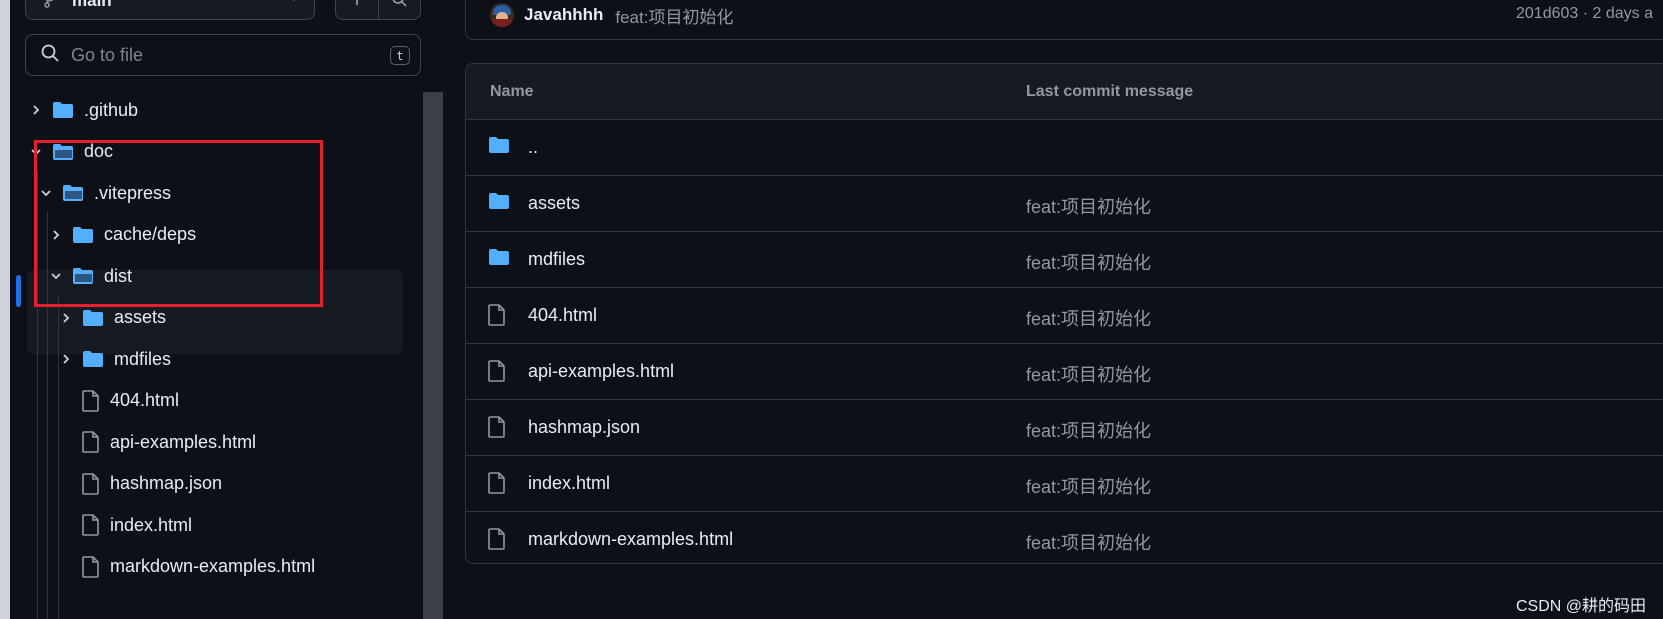 The width and height of the screenshot is (1663, 619). What do you see at coordinates (213, 566) in the screenshot?
I see `tree-item-label: markdown-examples.html` at bounding box center [213, 566].